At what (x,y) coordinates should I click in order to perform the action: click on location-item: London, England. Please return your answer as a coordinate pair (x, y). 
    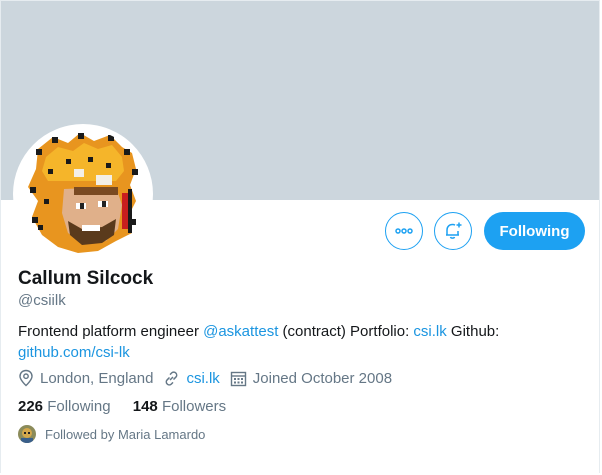
    Looking at the image, I should click on (85, 378).